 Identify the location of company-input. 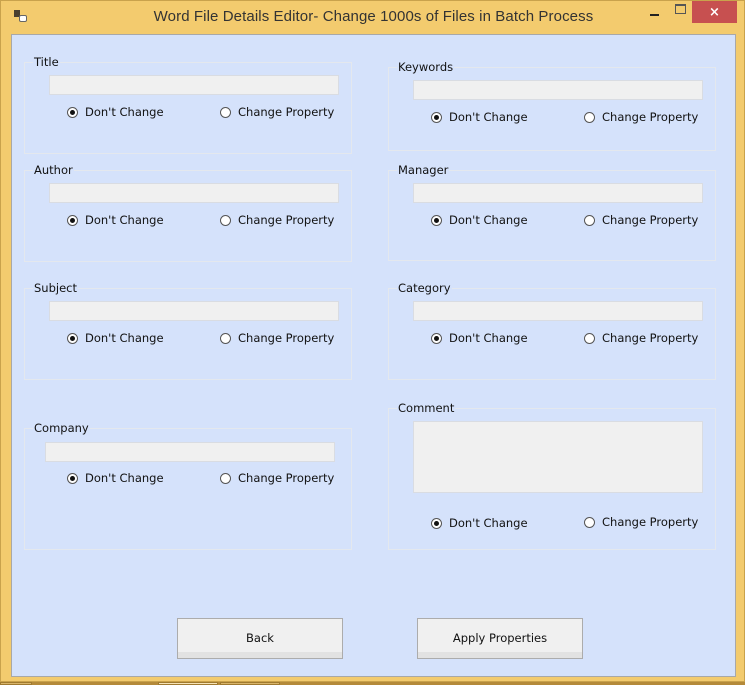
(190, 452).